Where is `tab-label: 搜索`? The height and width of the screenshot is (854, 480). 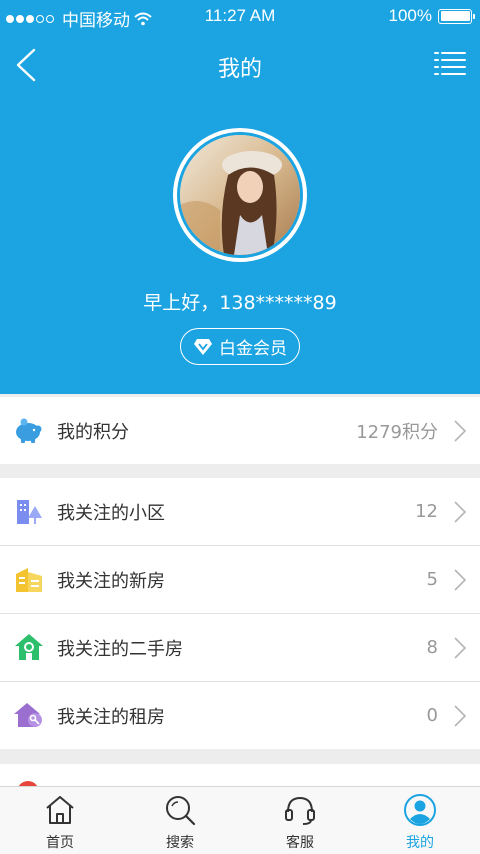
tab-label: 搜索 is located at coordinates (180, 843).